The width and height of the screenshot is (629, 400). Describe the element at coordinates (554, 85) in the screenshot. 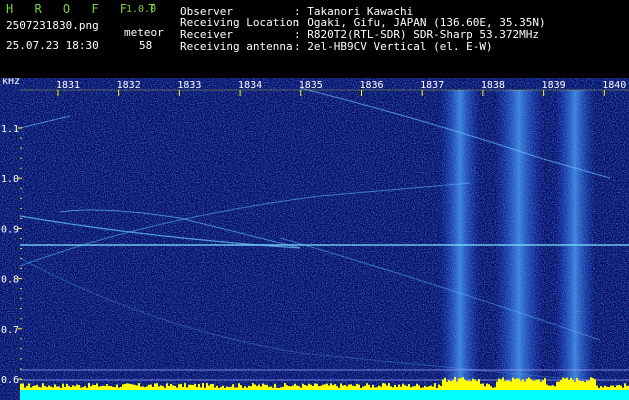

I see `time-tick-label: 1839` at that location.